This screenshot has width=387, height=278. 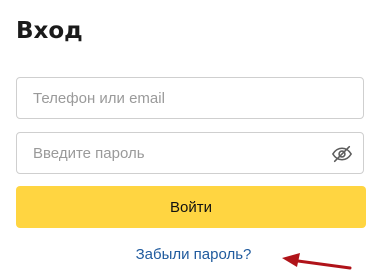 I want to click on password-input, so click(x=190, y=153).